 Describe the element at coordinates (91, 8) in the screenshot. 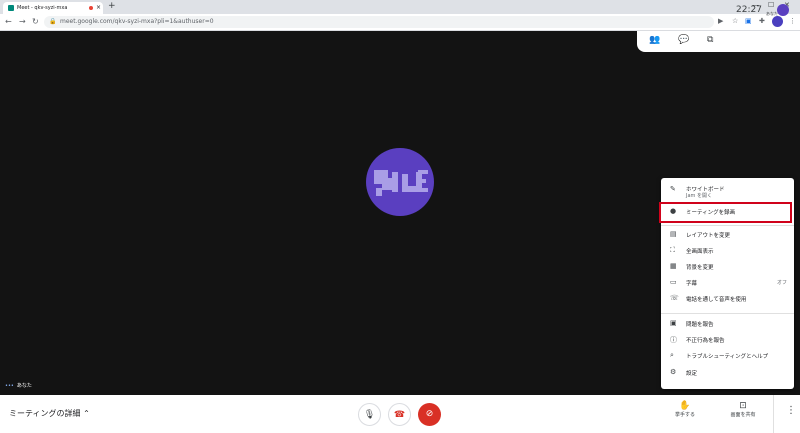

I see `recording-dot-icon` at that location.